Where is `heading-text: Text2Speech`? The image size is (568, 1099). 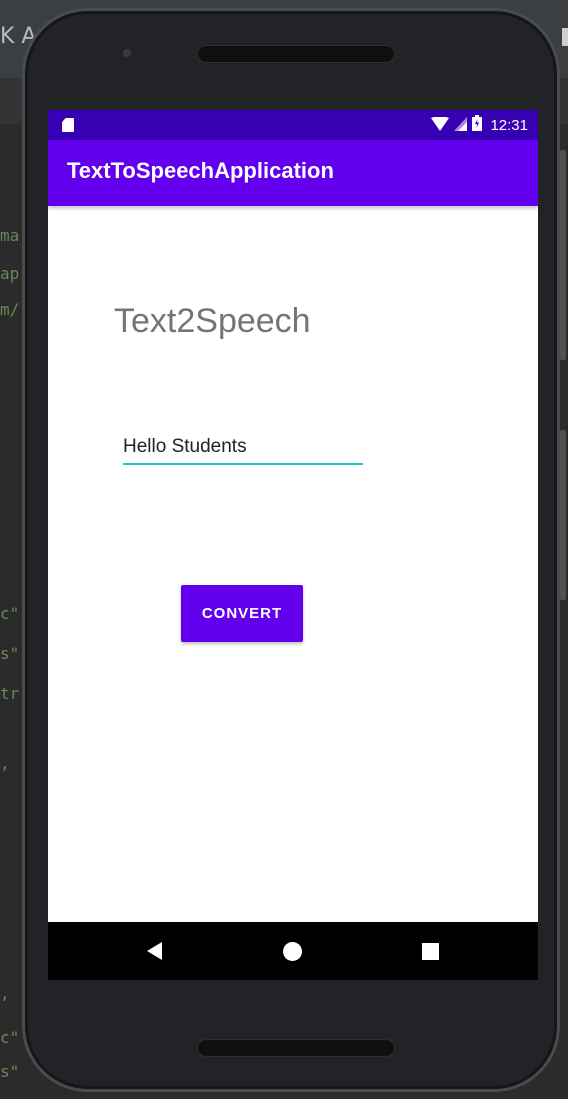
heading-text: Text2Speech is located at coordinates (212, 321).